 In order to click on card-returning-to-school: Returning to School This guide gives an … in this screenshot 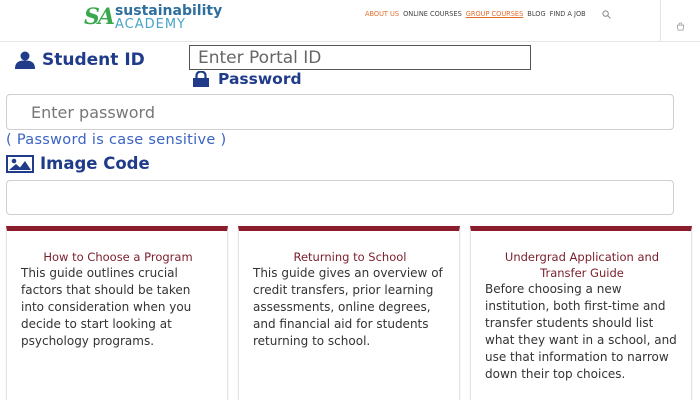, I will do `click(349, 313)`.